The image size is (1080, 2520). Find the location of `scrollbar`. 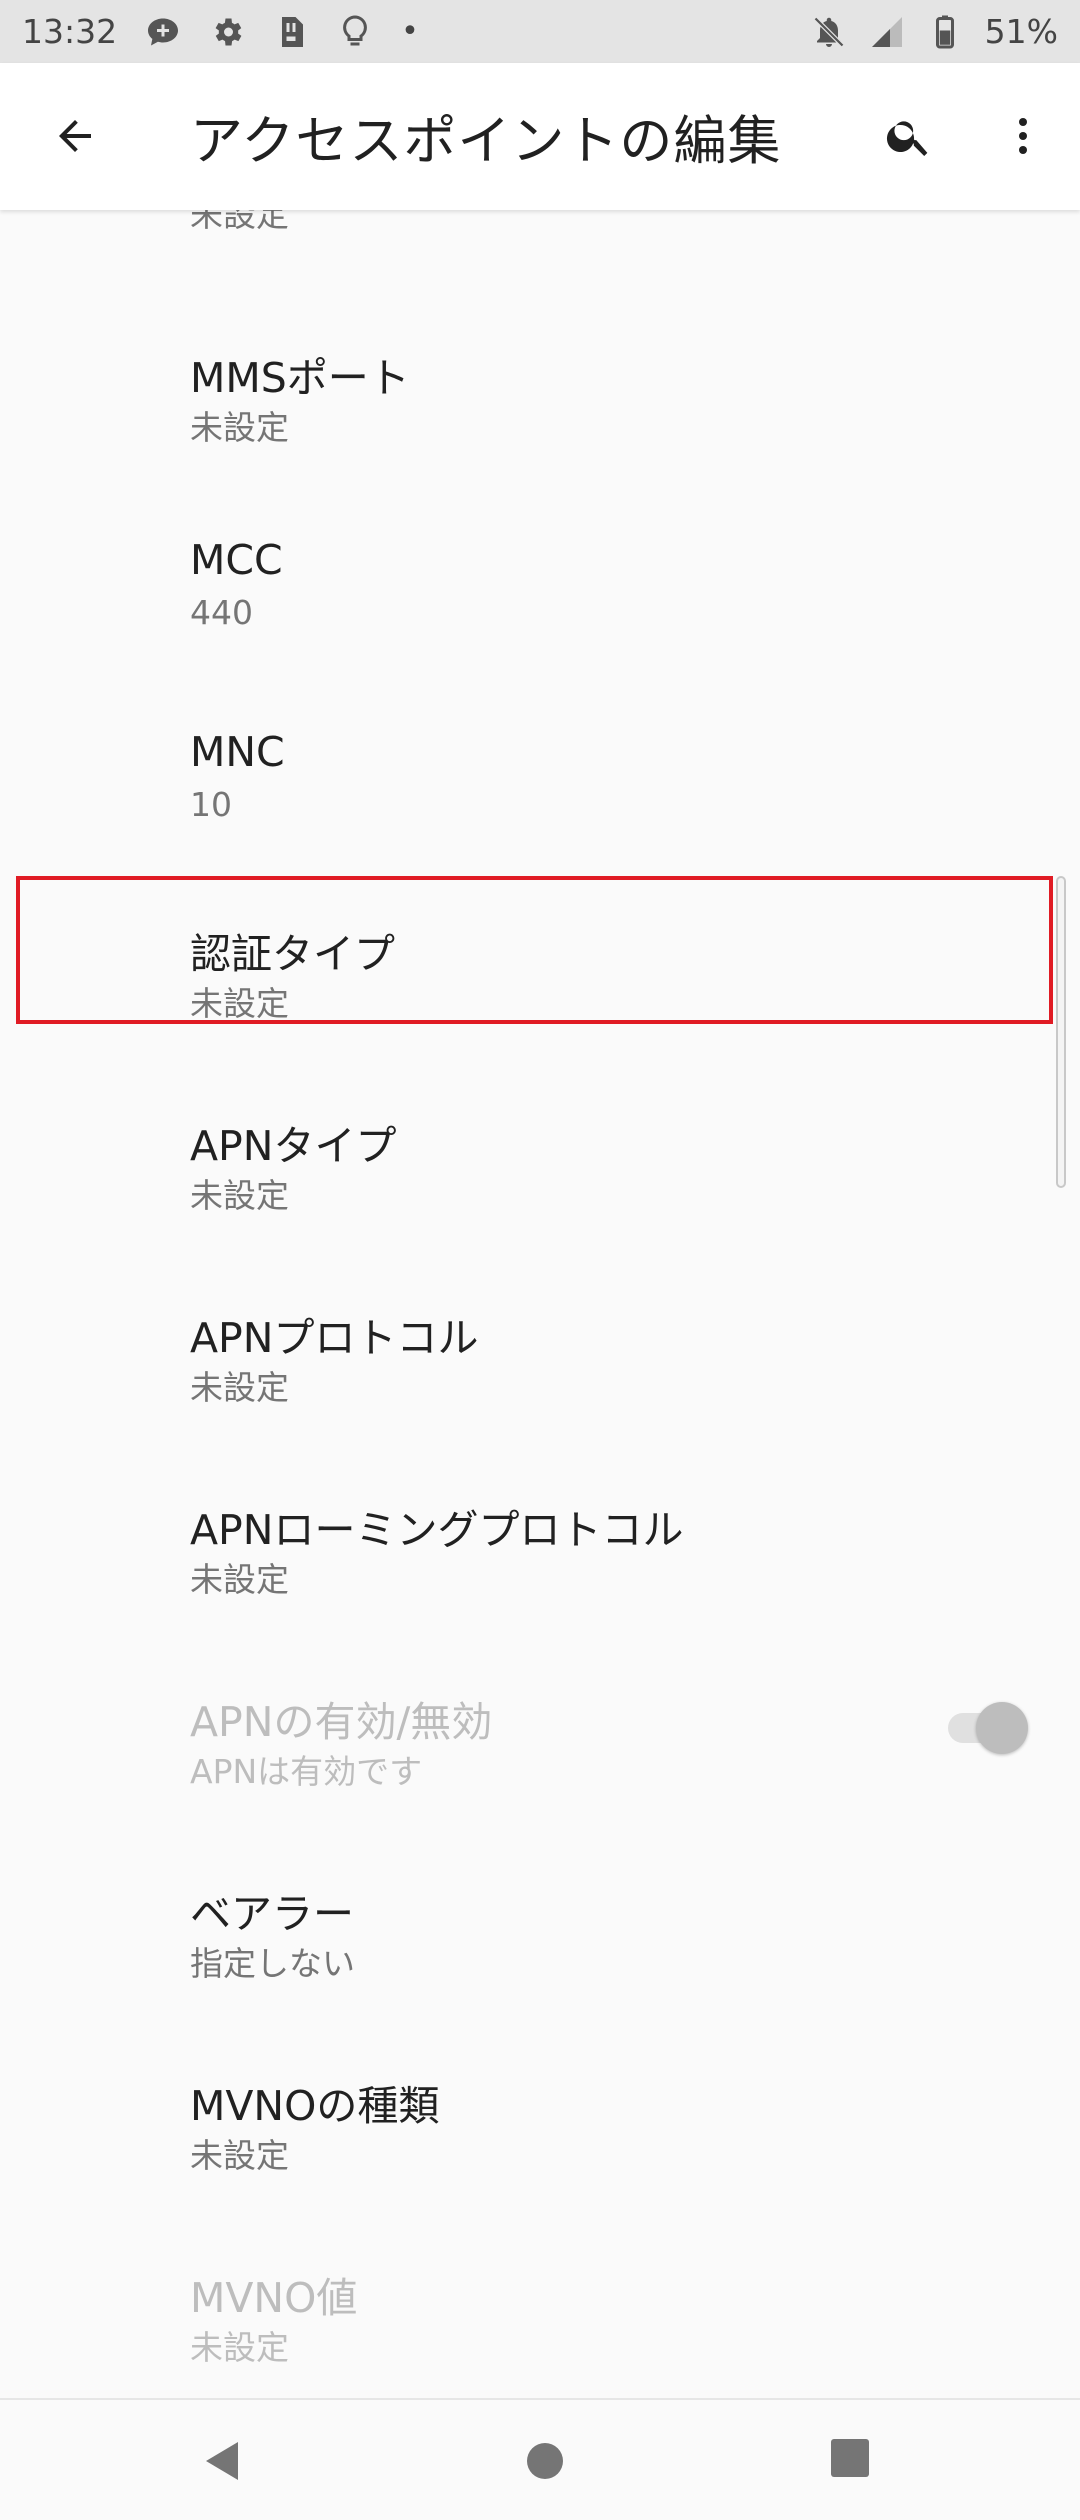

scrollbar is located at coordinates (1061, 1032).